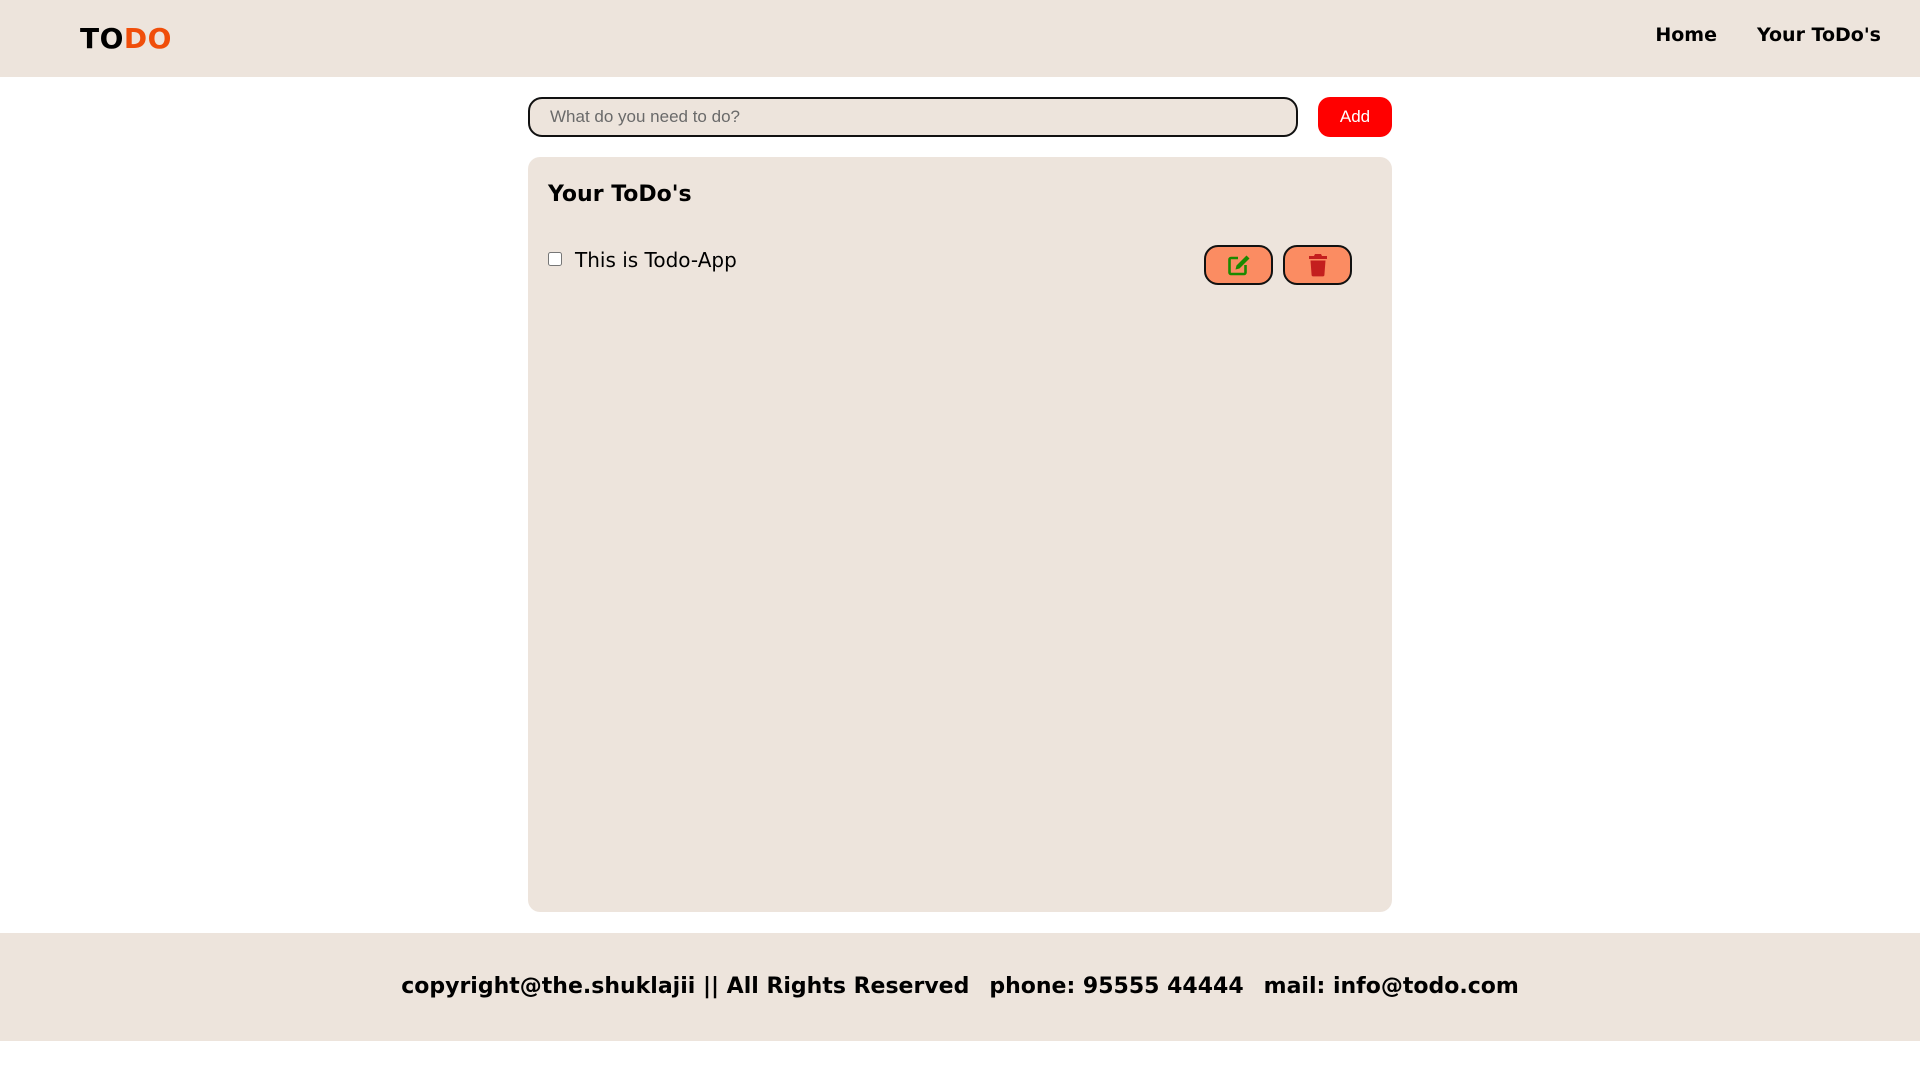 The width and height of the screenshot is (1920, 1080). I want to click on todo-panel-title: Your ToDo's, so click(620, 194).